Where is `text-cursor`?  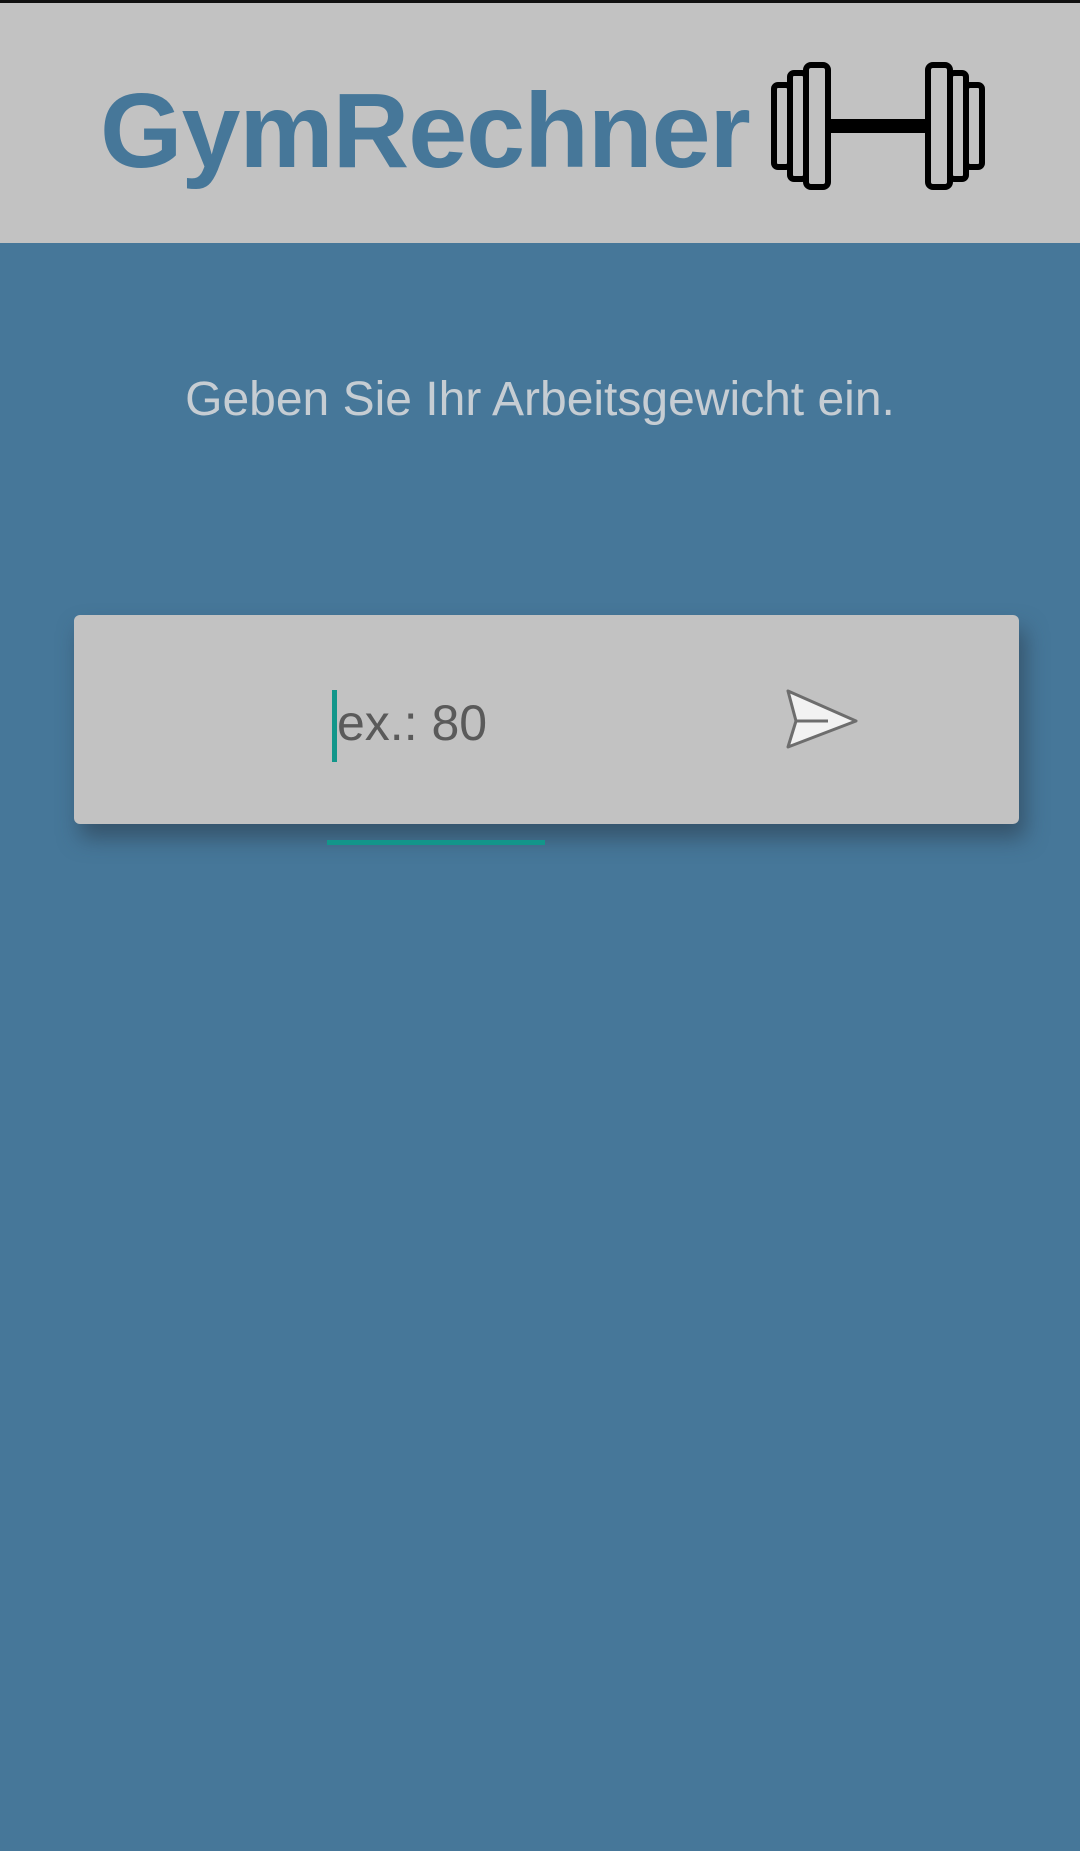
text-cursor is located at coordinates (334, 726).